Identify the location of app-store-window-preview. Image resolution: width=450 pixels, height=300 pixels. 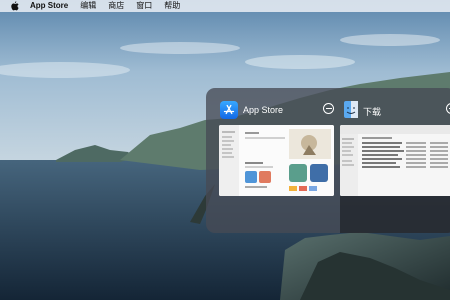
(276, 160).